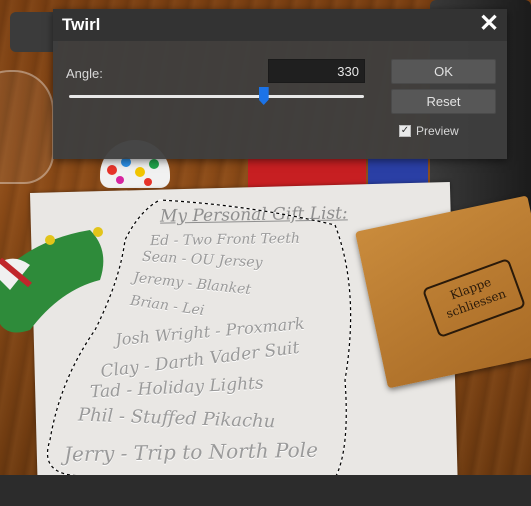 Image resolution: width=531 pixels, height=506 pixels. What do you see at coordinates (263, 96) in the screenshot?
I see `angle-slider-thumb` at bounding box center [263, 96].